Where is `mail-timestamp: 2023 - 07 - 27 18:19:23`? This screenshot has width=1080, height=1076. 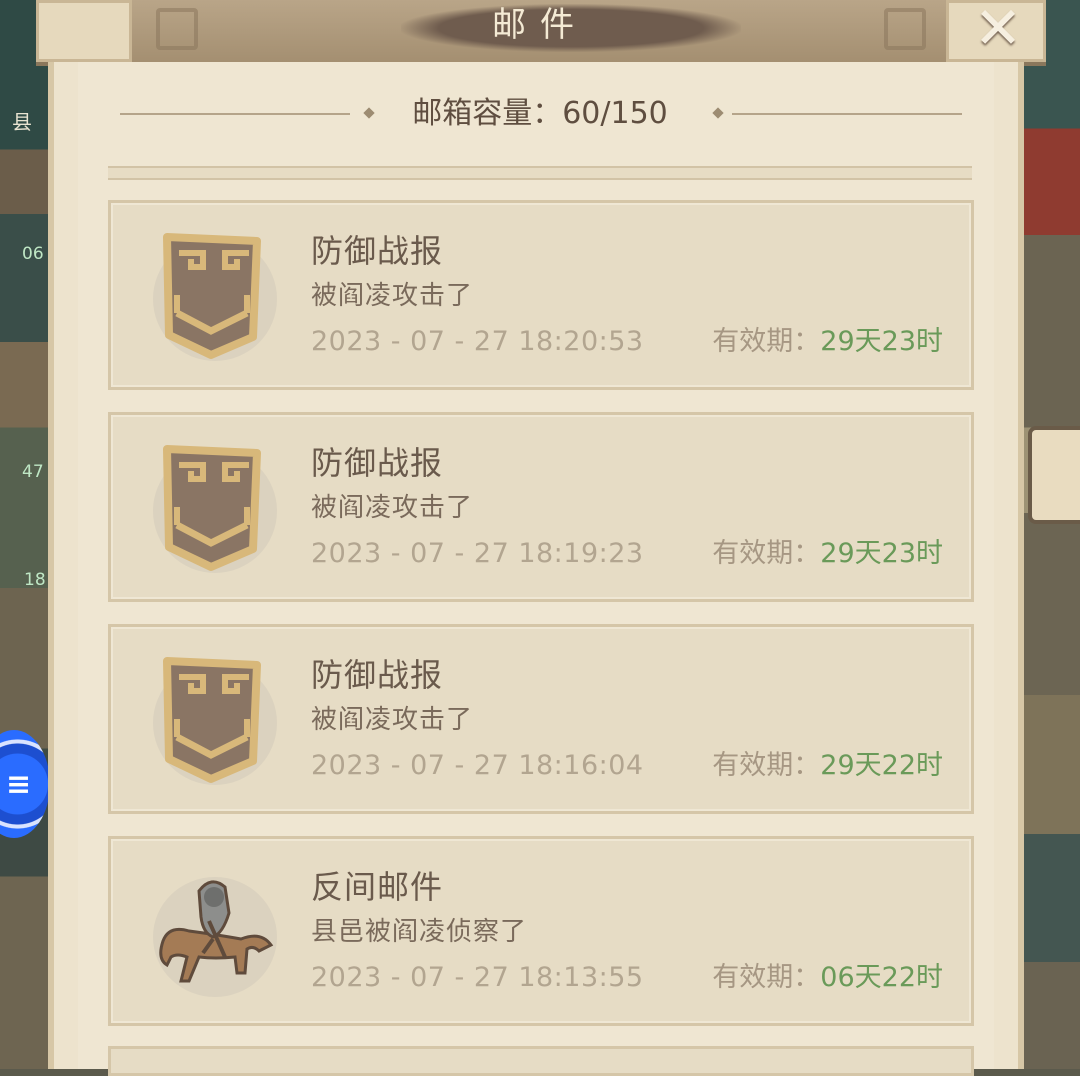
mail-timestamp: 2023 - 07 - 27 18:19:23 is located at coordinates (477, 553).